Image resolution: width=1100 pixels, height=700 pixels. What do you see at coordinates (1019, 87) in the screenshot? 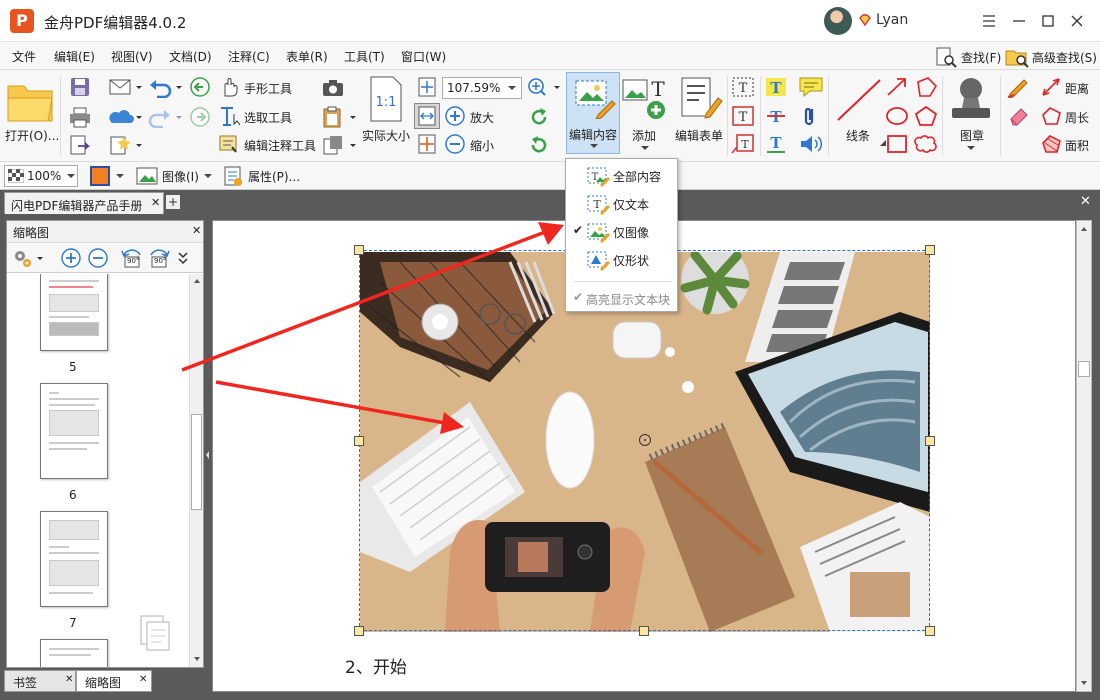
I see `pencil-icon` at bounding box center [1019, 87].